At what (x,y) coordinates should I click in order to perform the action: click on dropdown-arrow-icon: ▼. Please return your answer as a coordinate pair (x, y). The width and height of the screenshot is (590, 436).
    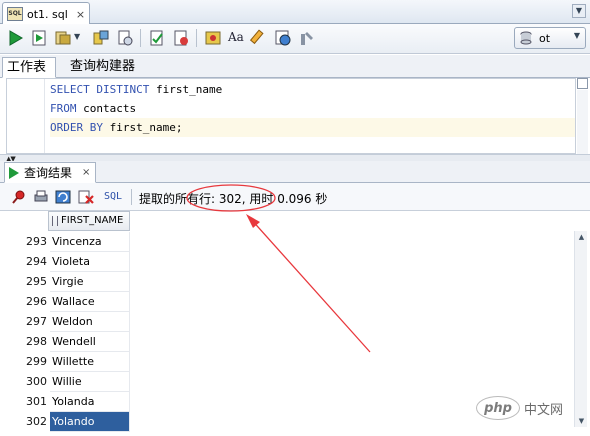
    Looking at the image, I should click on (77, 36).